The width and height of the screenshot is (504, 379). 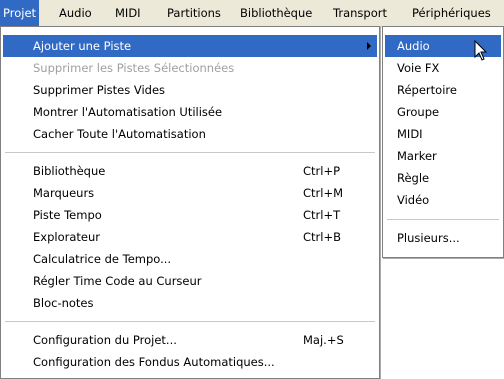 I want to click on menu-item-label: Supprimer les Pistes Sélectionnées, so click(x=134, y=68).